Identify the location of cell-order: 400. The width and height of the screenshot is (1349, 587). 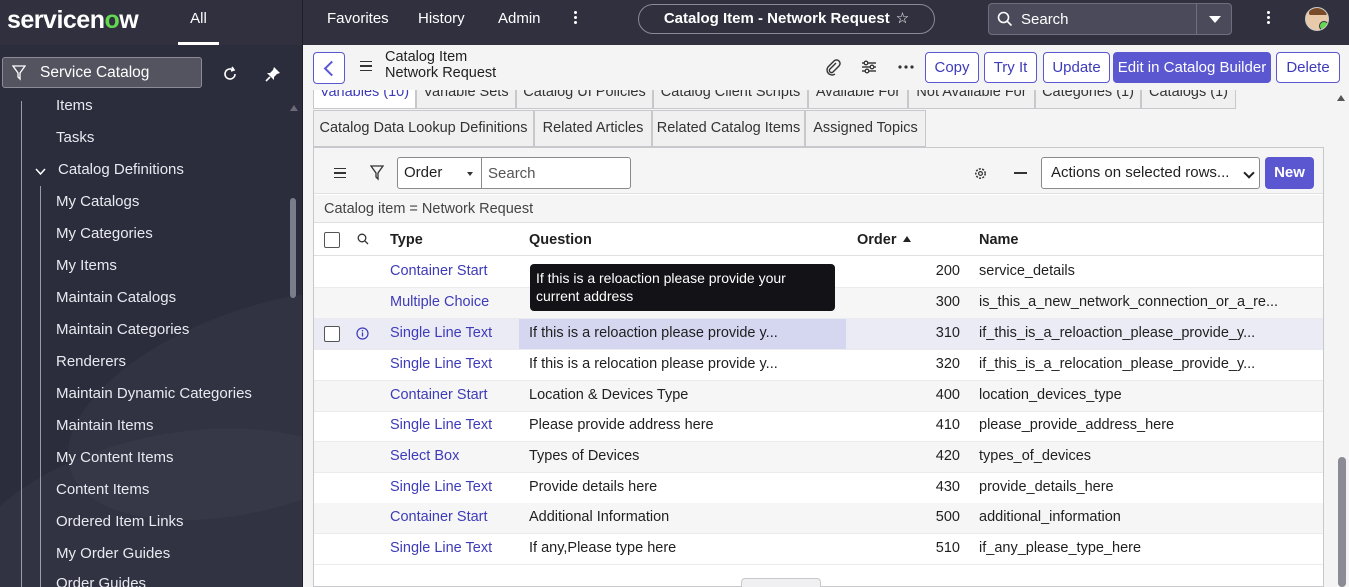
(947, 395).